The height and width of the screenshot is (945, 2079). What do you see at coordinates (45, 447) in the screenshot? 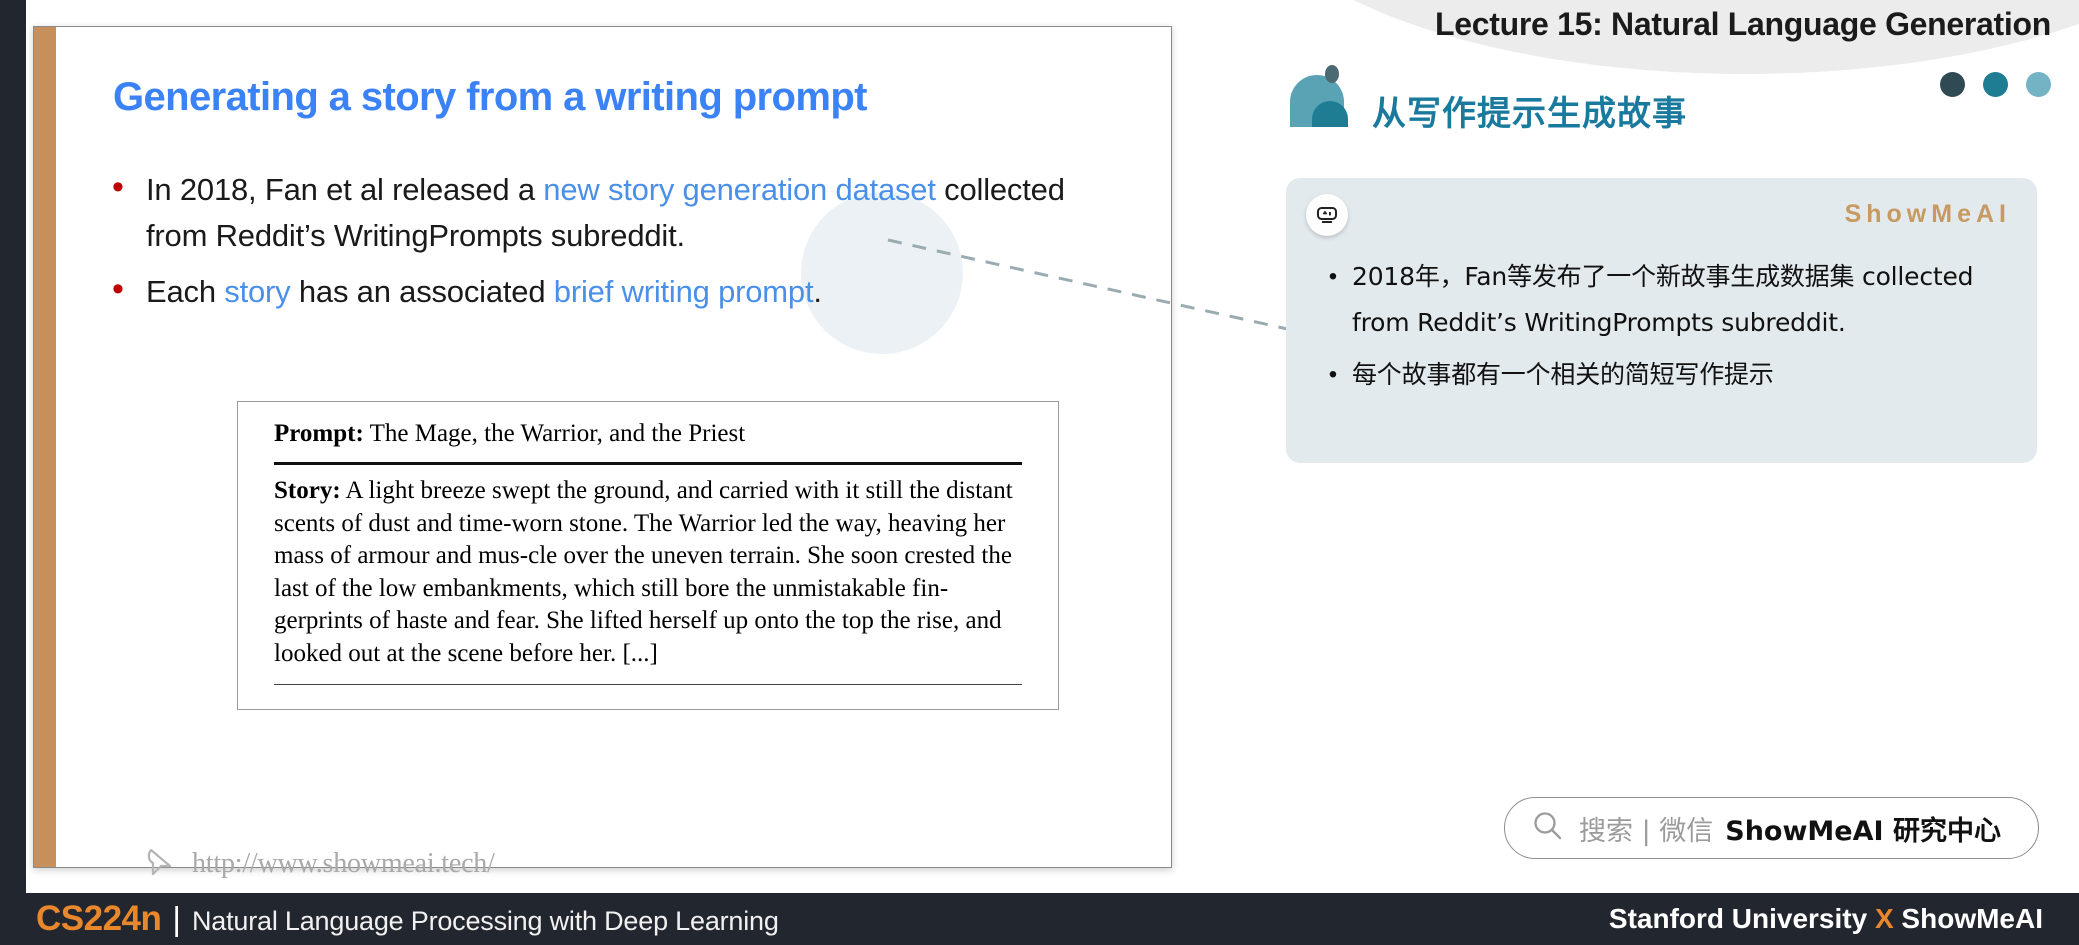
I see `slide-accent-bar` at bounding box center [45, 447].